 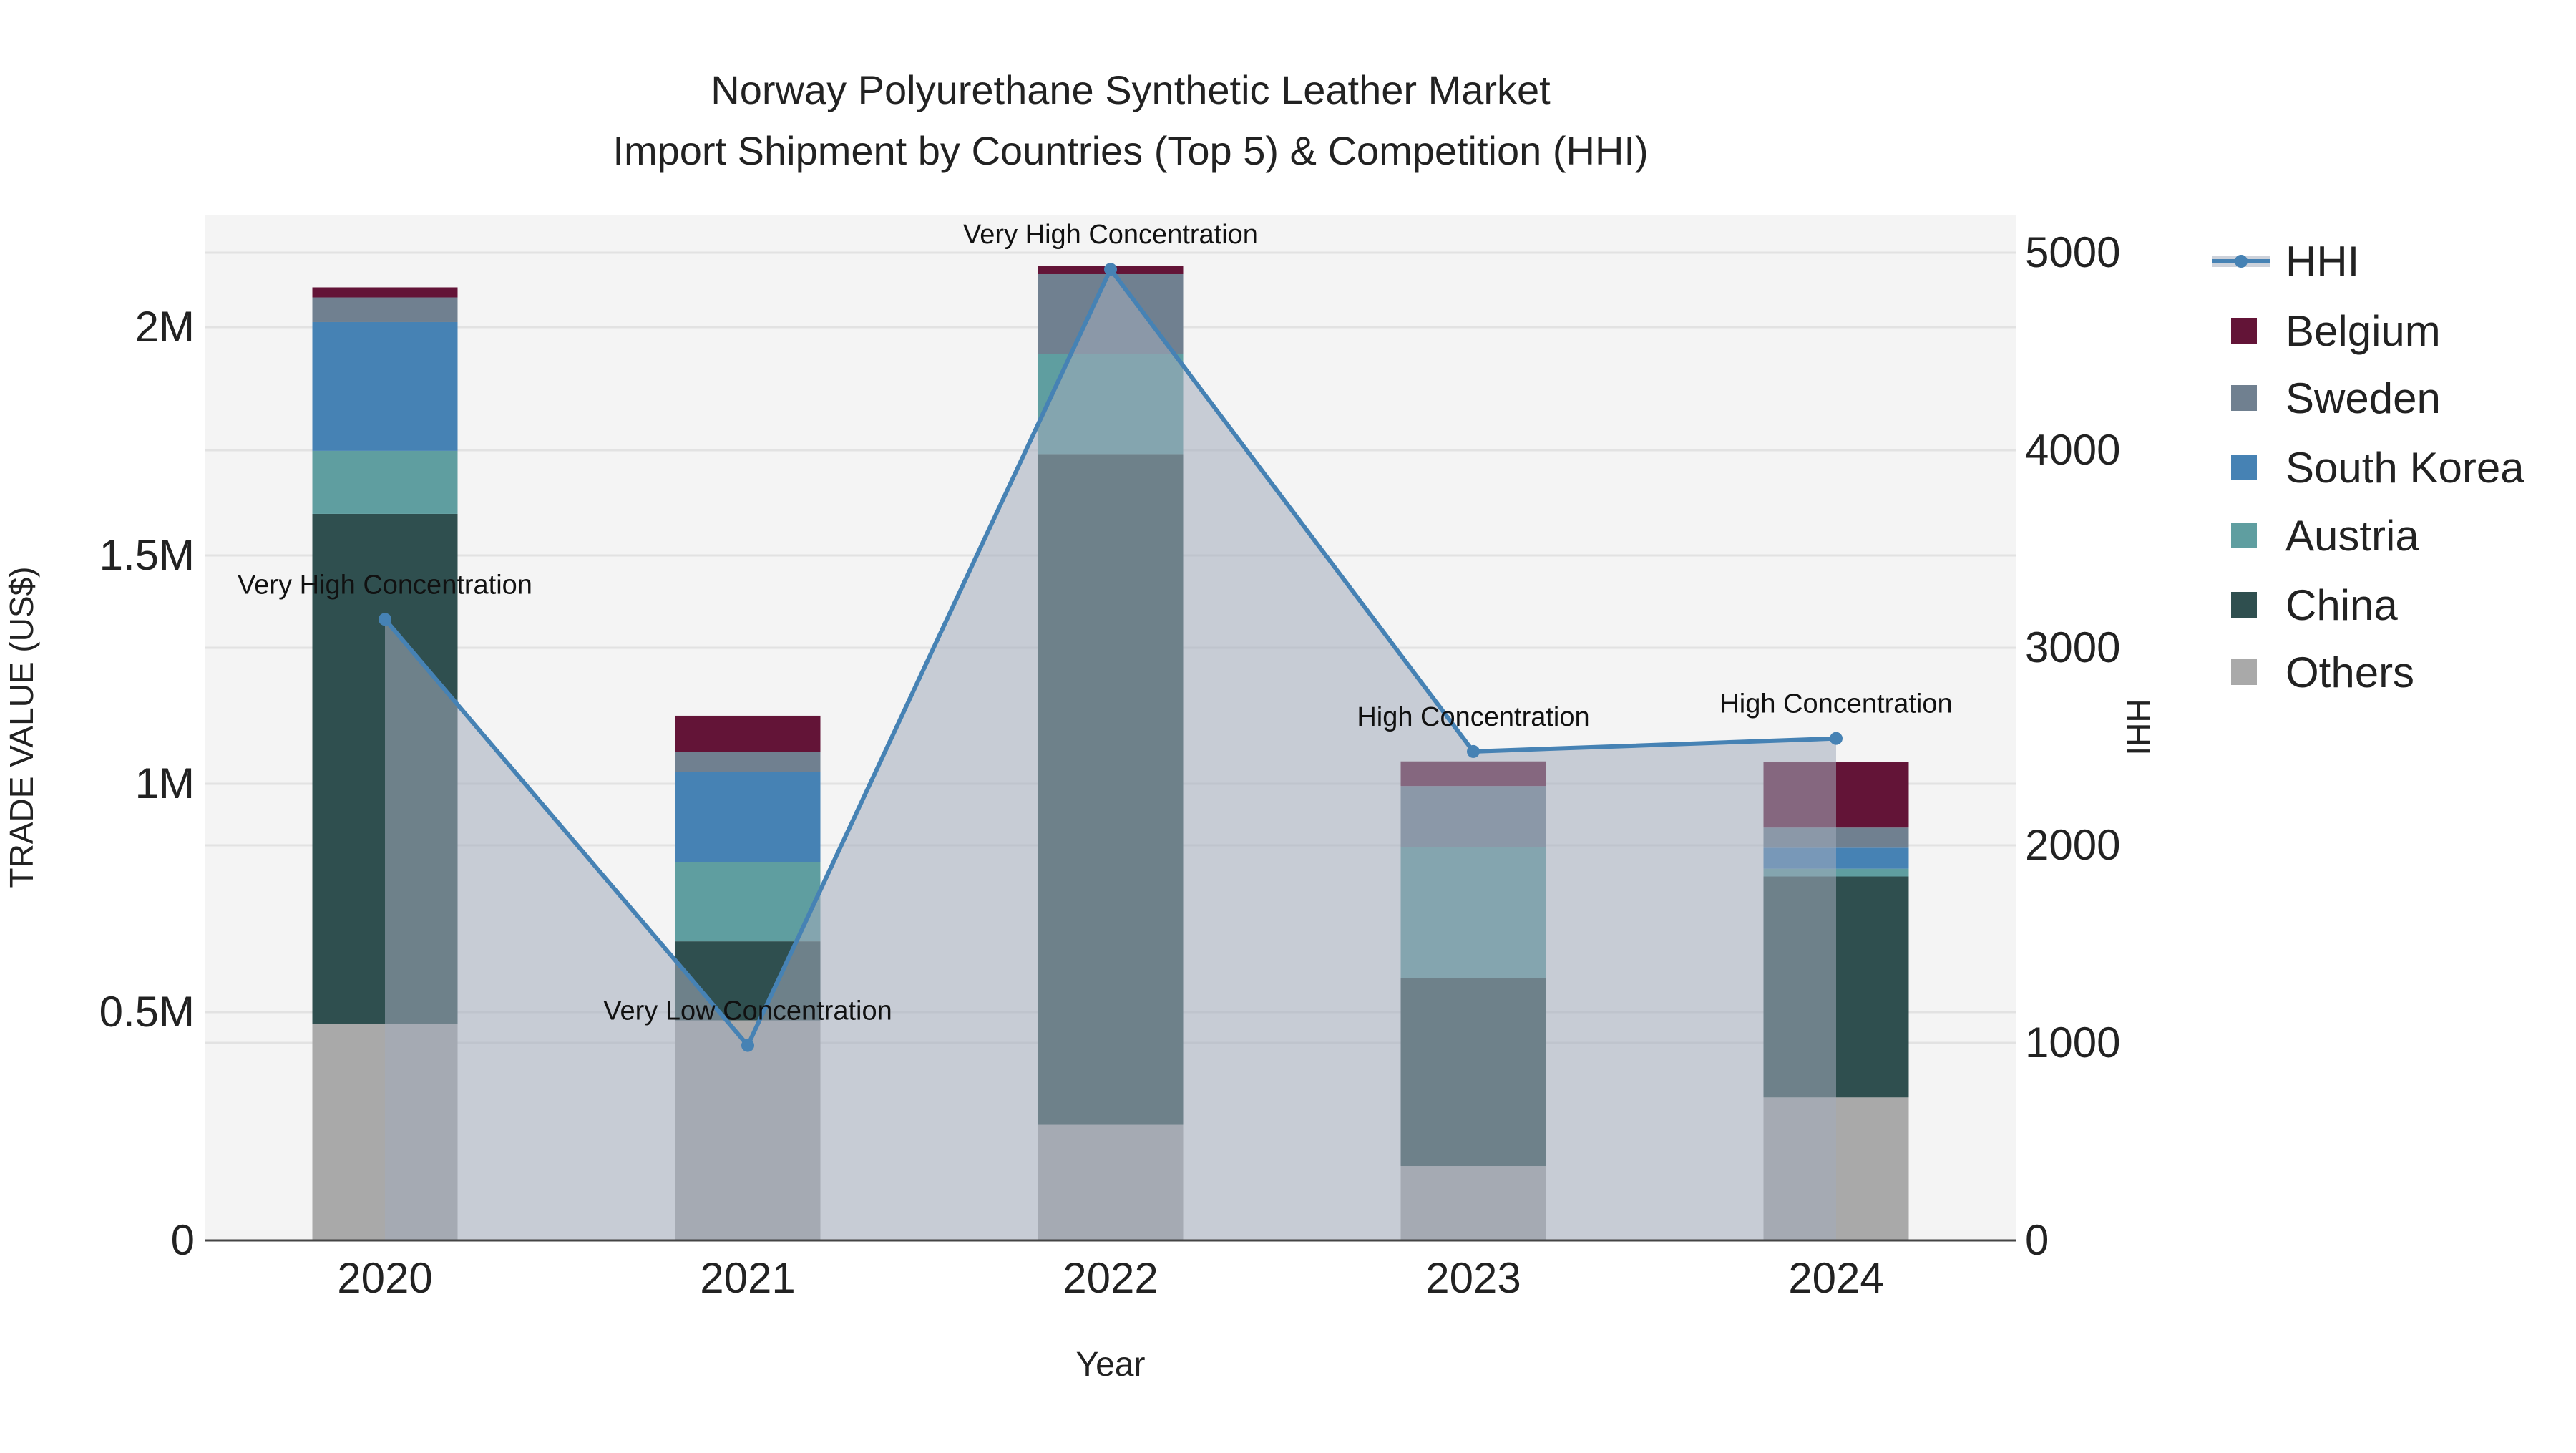 What do you see at coordinates (2244, 535) in the screenshot?
I see `legend-swatch-austria` at bounding box center [2244, 535].